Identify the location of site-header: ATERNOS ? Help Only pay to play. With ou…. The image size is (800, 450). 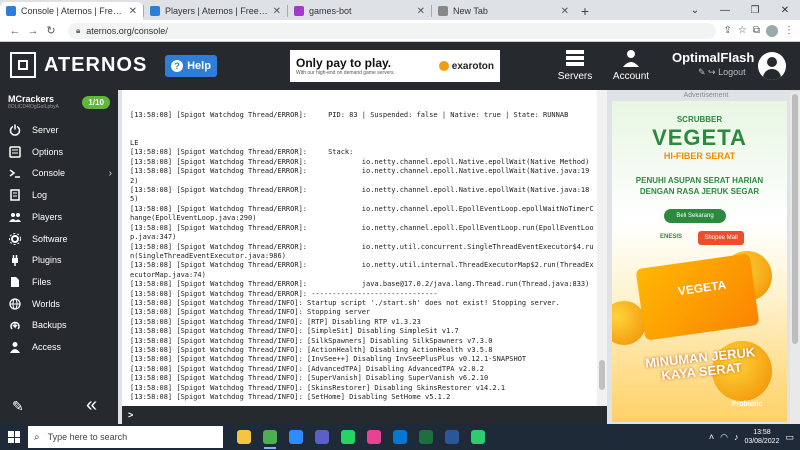
(400, 66).